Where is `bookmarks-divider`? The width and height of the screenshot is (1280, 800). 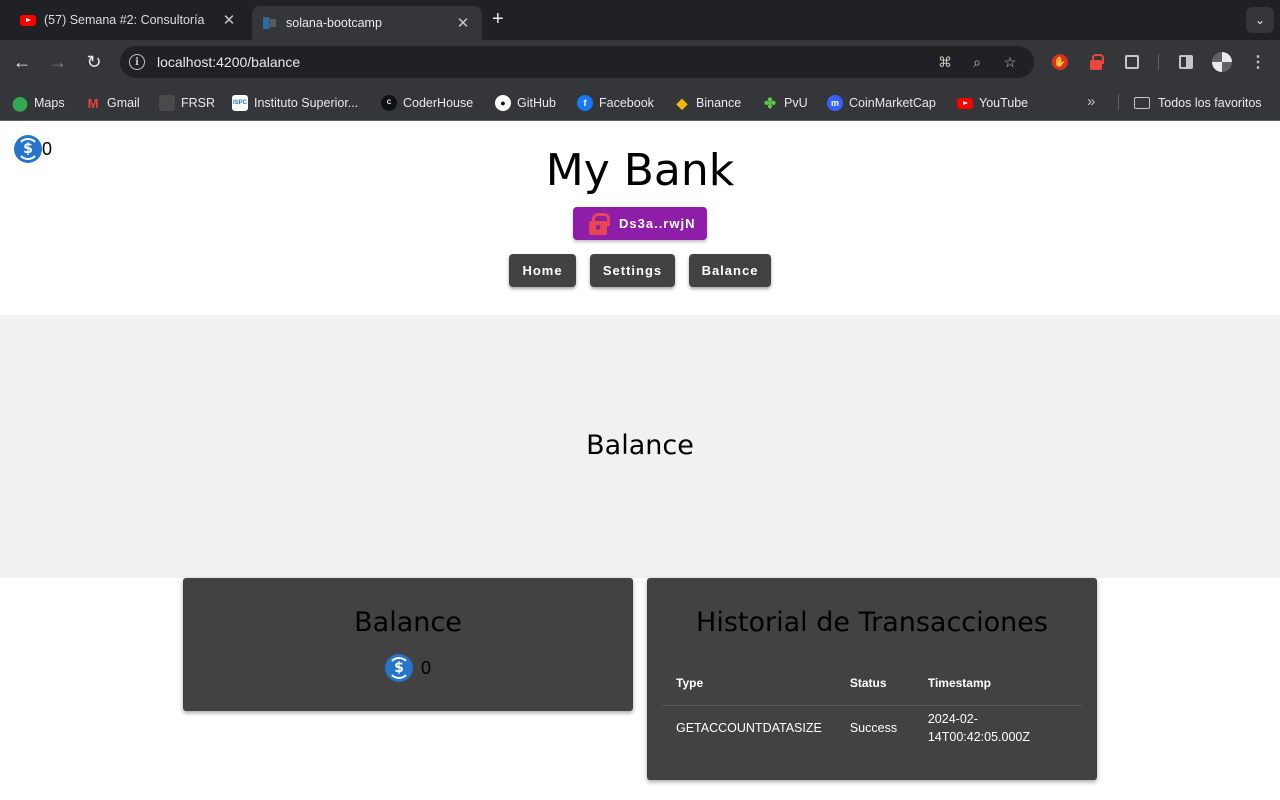 bookmarks-divider is located at coordinates (1118, 102).